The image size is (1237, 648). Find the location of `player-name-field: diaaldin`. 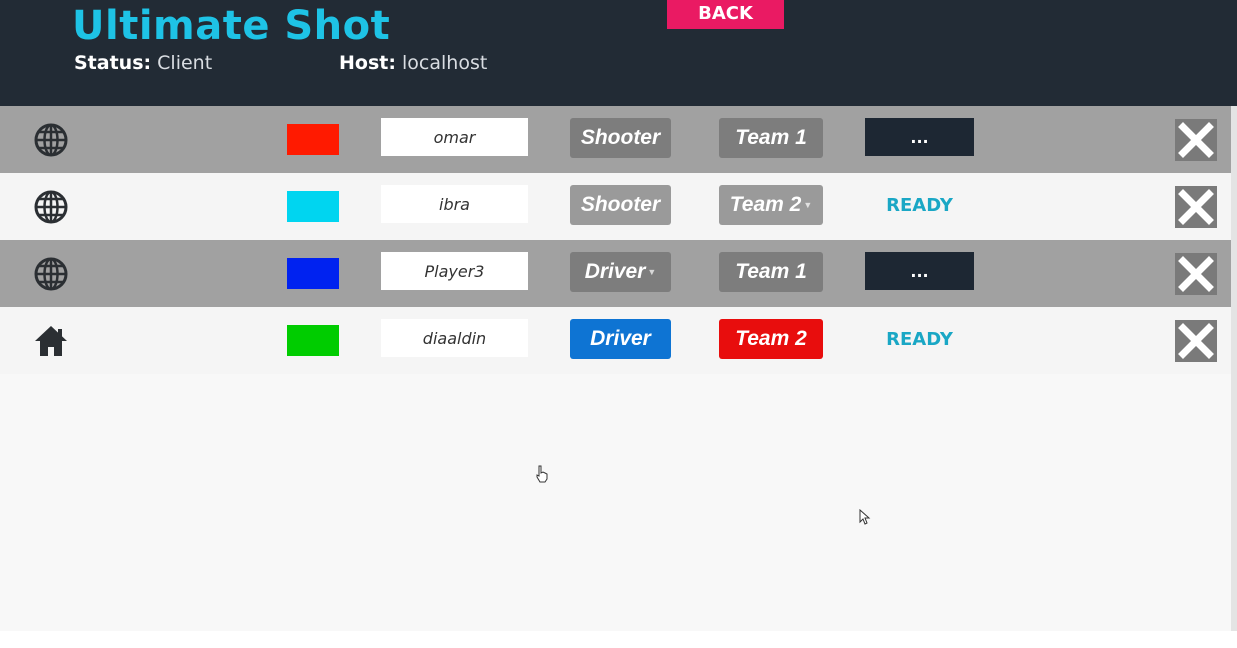

player-name-field: diaaldin is located at coordinates (454, 338).